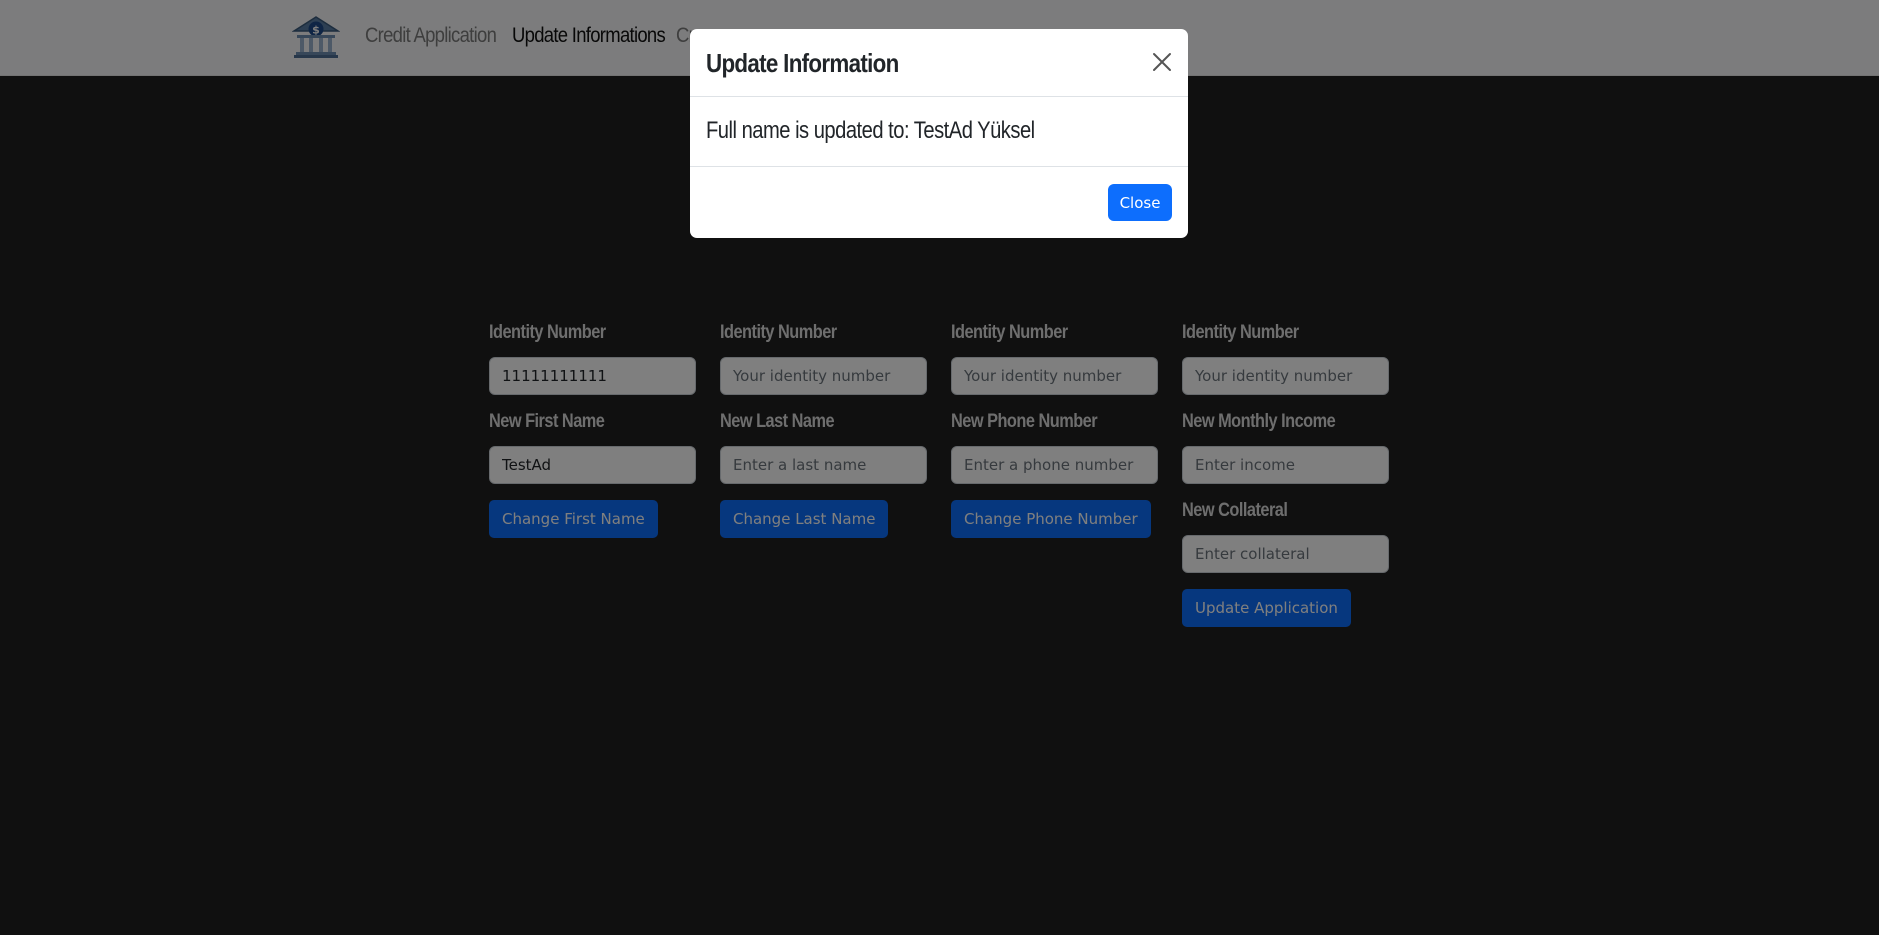 Image resolution: width=1879 pixels, height=935 pixels. Describe the element at coordinates (802, 63) in the screenshot. I see `modal-title: Update Information` at that location.